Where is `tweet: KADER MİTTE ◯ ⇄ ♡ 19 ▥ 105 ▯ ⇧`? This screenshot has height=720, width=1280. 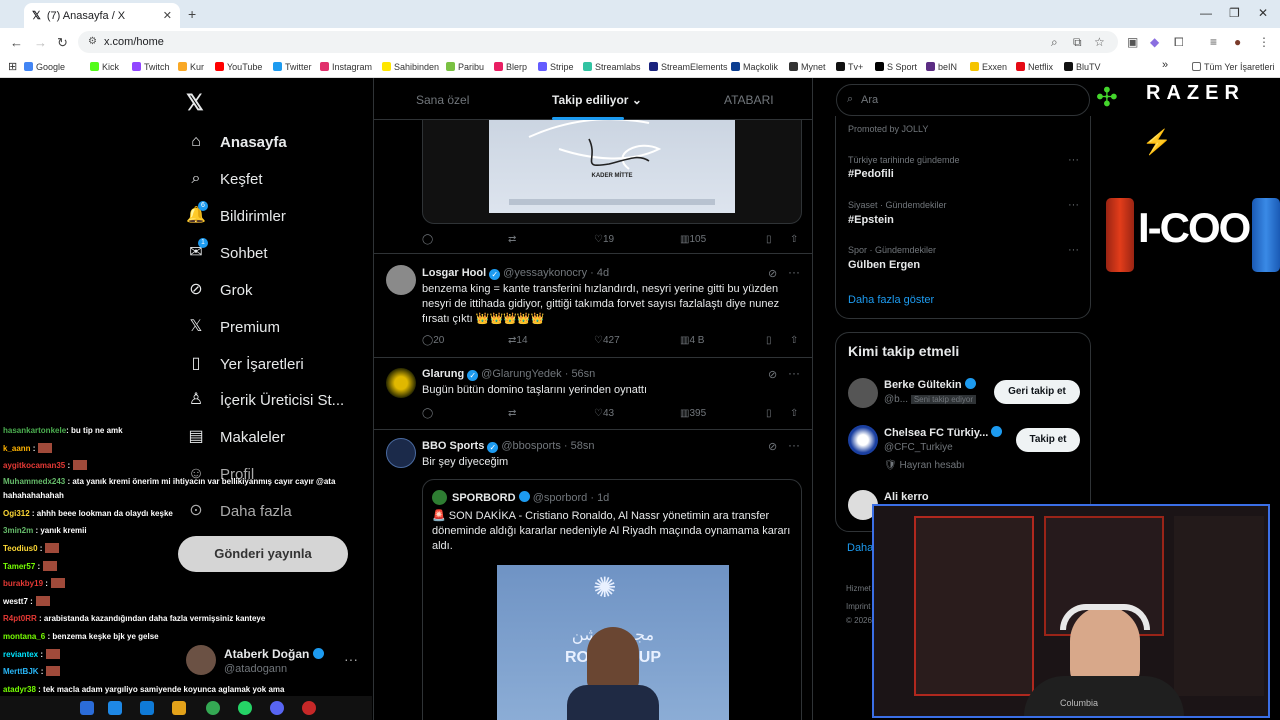 tweet: KADER MİTTE ◯ ⇄ ♡ 19 ▥ 105 ▯ ⇧ is located at coordinates (593, 181).